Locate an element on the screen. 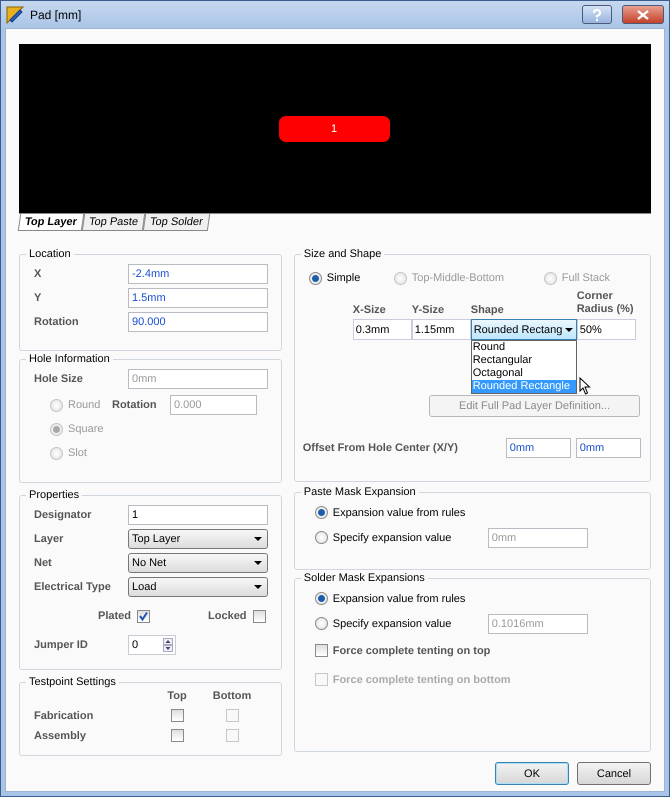 Image resolution: width=670 pixels, height=797 pixels. column-header: X-Size is located at coordinates (369, 311).